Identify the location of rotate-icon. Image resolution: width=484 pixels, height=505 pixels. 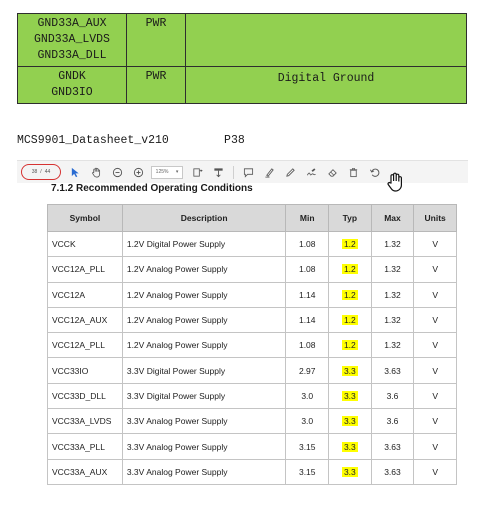
(218, 172).